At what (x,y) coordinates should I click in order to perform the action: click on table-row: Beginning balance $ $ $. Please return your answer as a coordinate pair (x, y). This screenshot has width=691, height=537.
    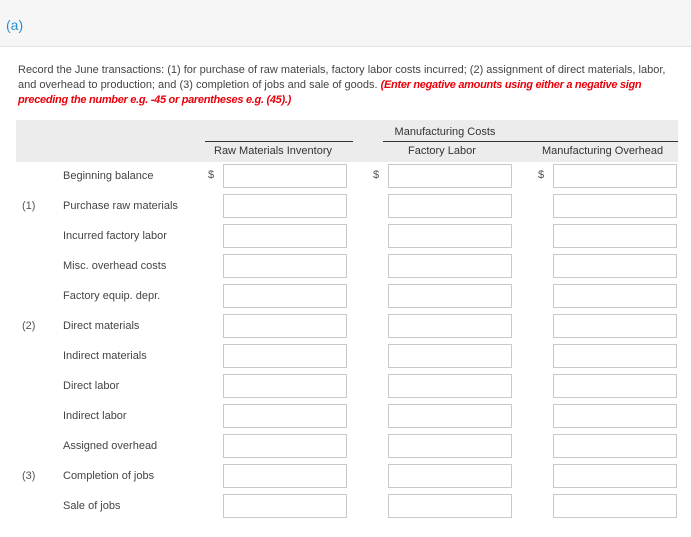
    Looking at the image, I should click on (345, 177).